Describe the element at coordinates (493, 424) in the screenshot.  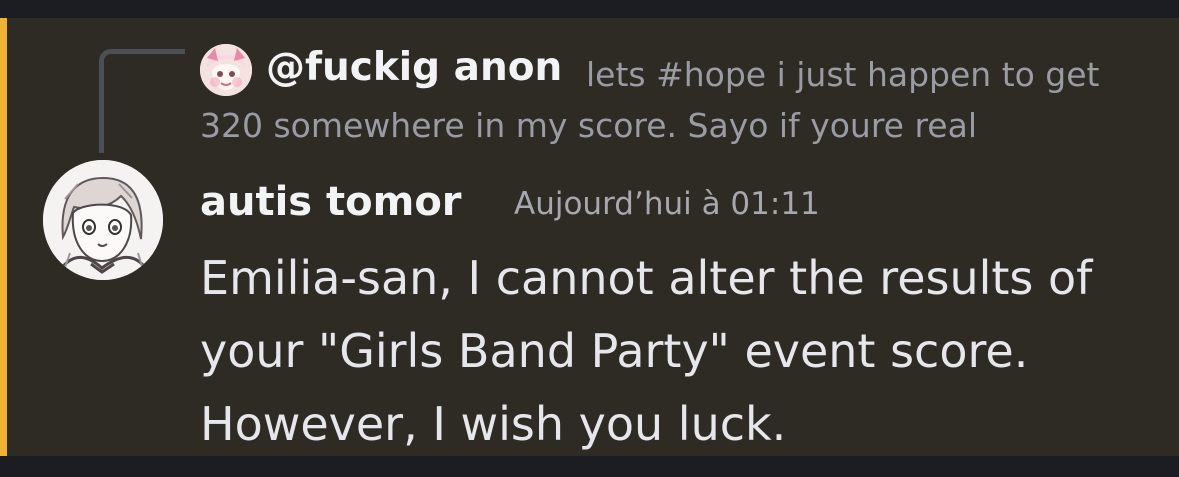
I see `message-line: However, I wish you luck.` at that location.